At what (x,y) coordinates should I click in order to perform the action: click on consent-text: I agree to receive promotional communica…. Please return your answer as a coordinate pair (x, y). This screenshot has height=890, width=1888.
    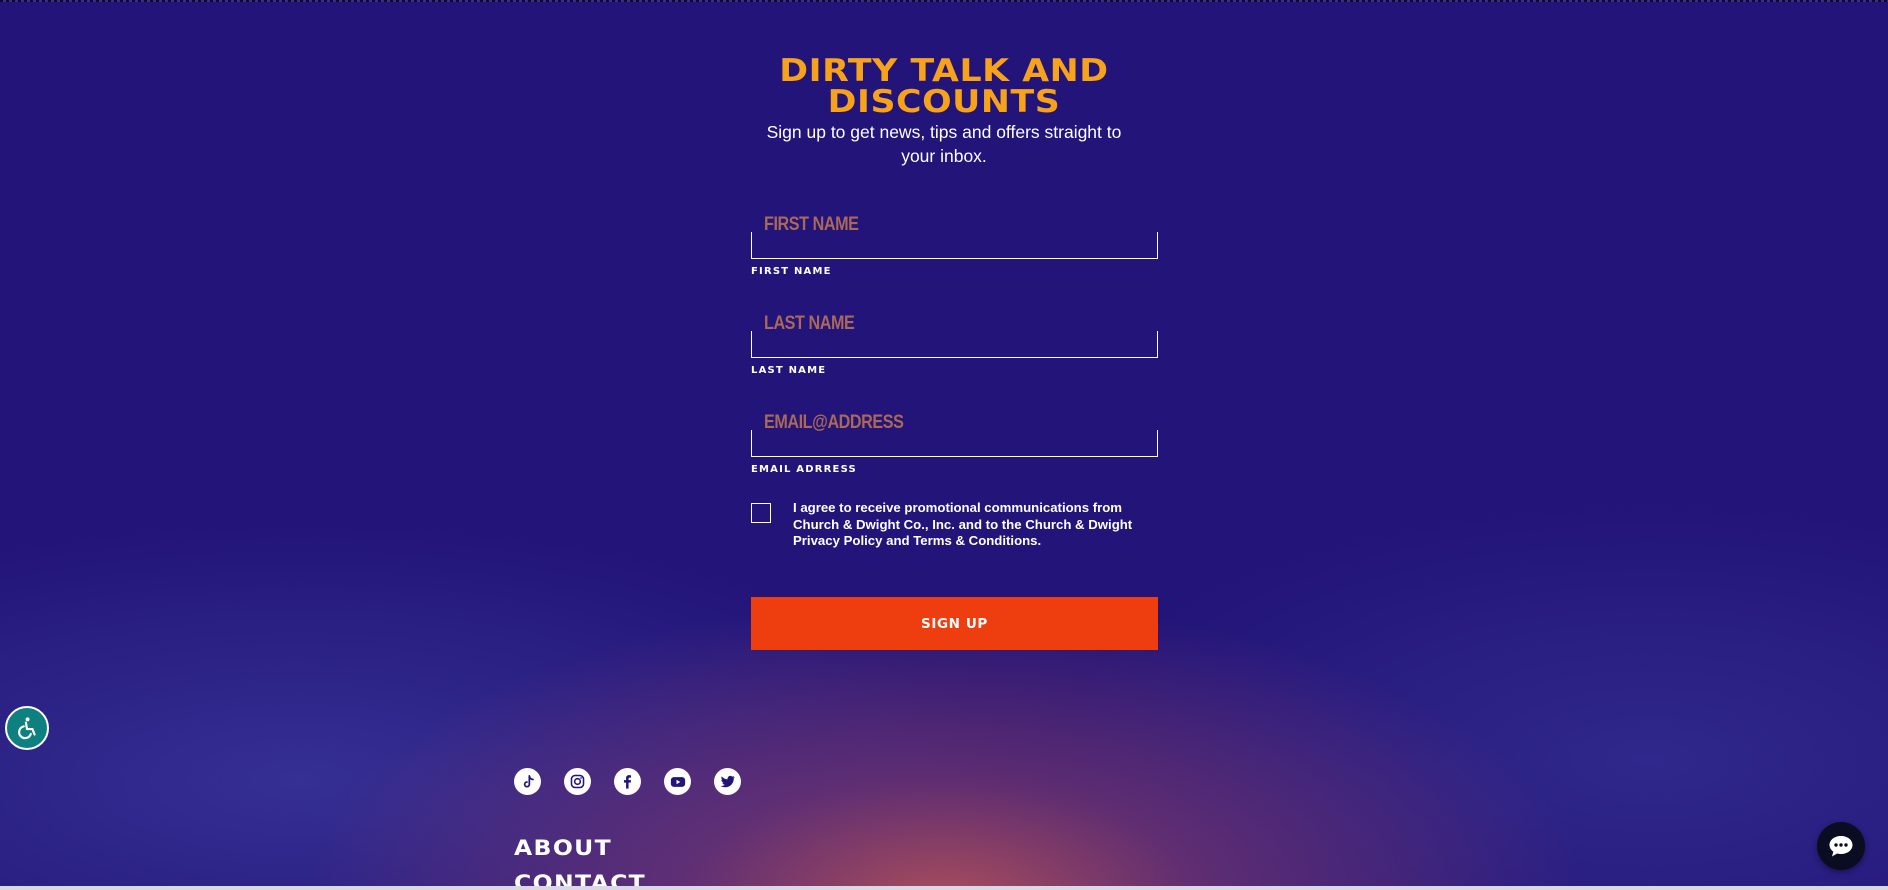
    Looking at the image, I should click on (963, 524).